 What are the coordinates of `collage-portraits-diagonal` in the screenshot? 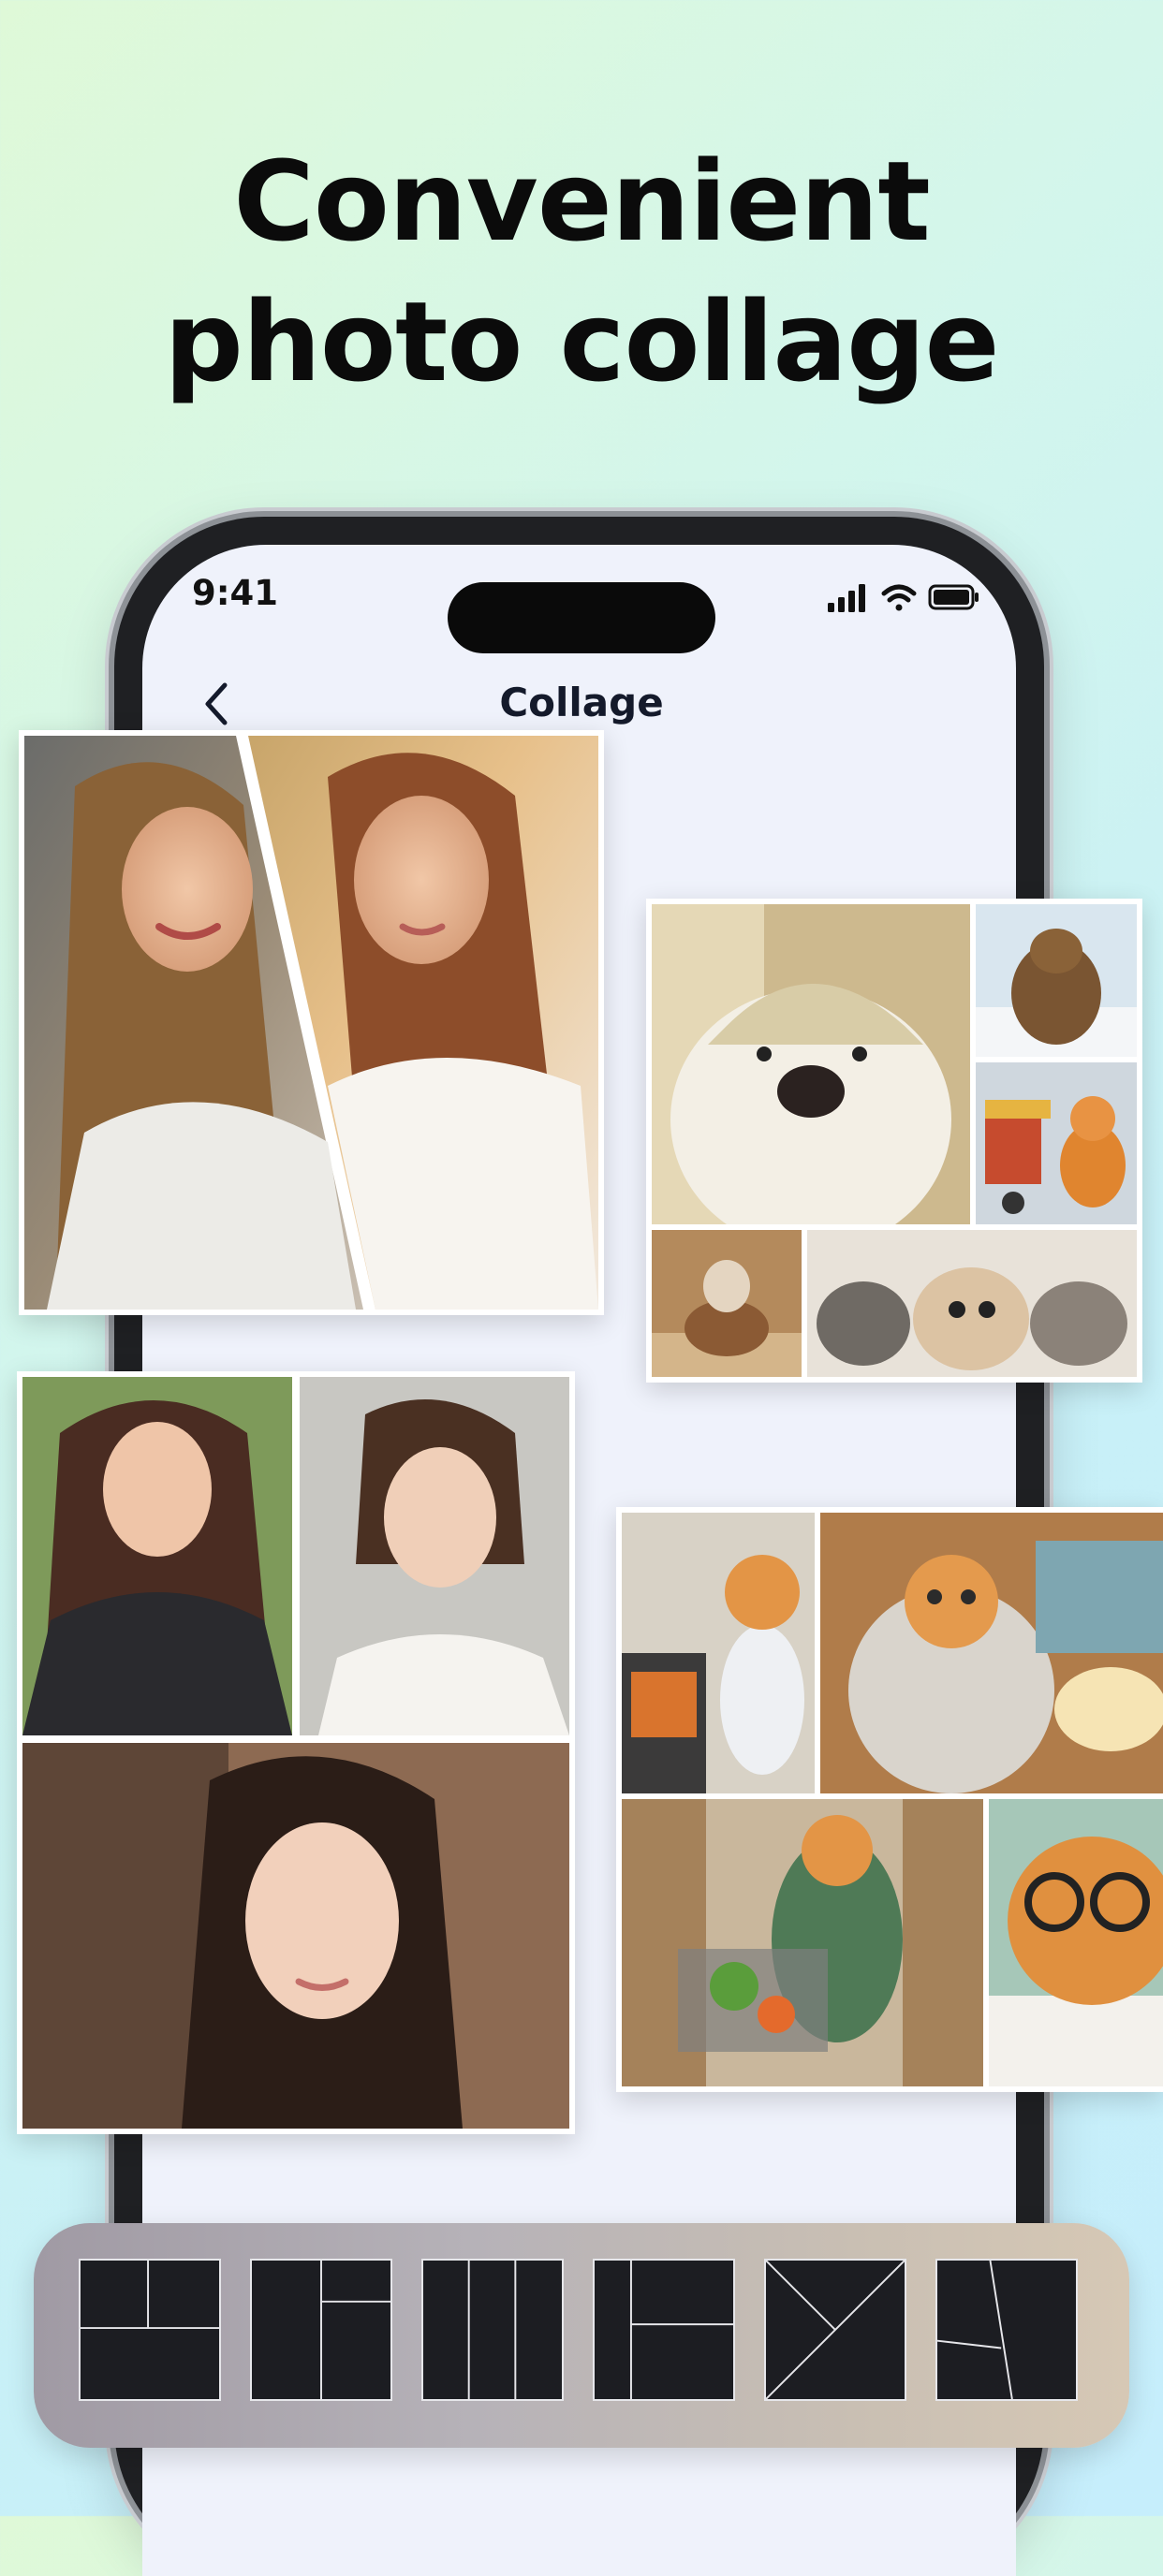 It's located at (311, 1023).